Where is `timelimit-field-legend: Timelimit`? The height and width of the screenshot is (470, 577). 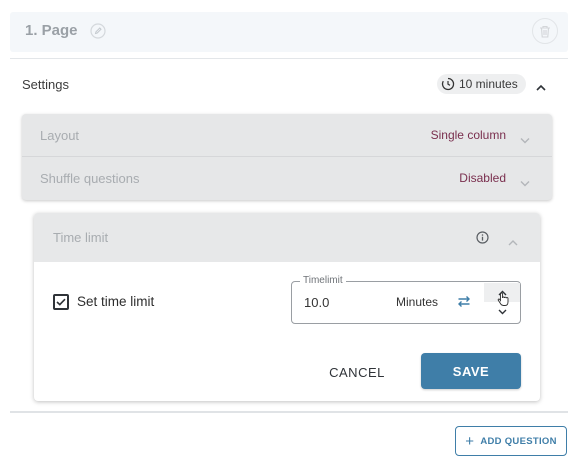
timelimit-field-legend: Timelimit is located at coordinates (323, 280).